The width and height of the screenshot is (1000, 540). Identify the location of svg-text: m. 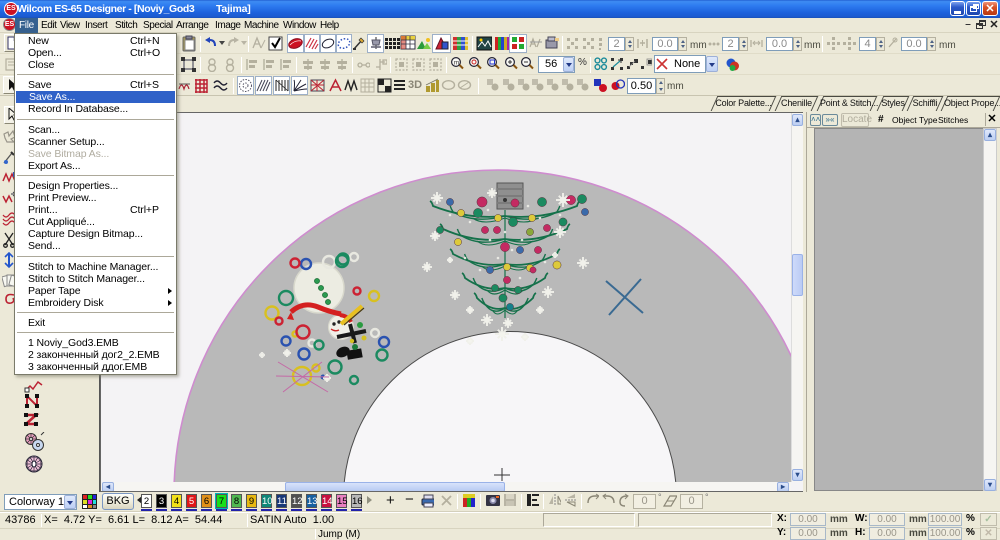
(456, 63).